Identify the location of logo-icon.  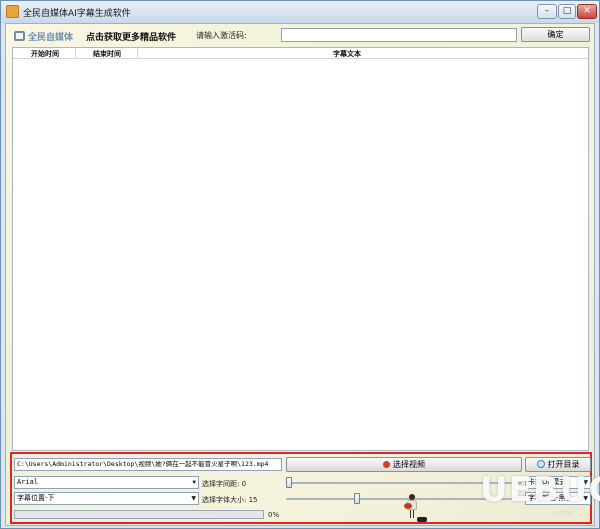
(19, 36).